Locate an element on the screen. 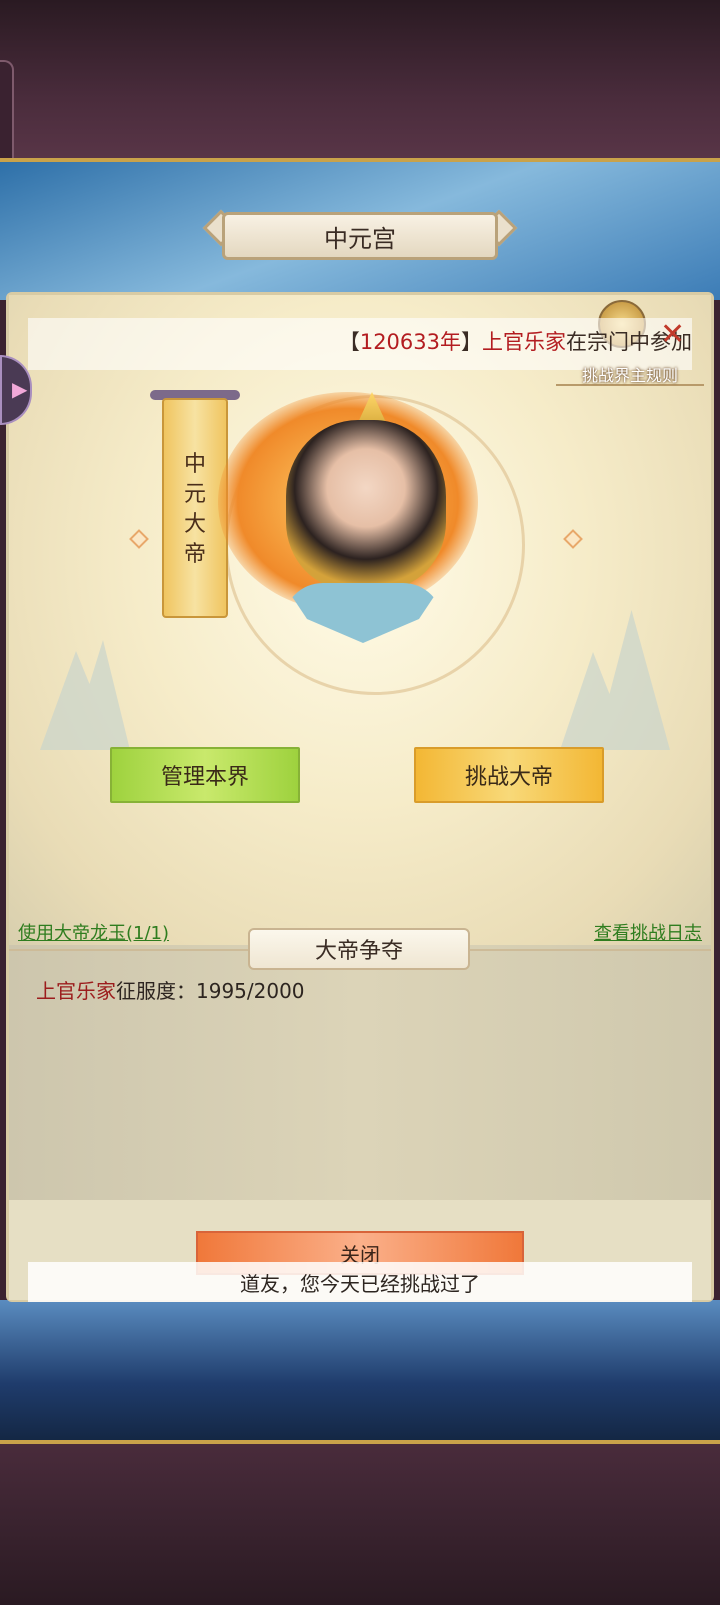 This screenshot has width=720, height=1605. bottom-backdrop is located at coordinates (360, 1522).